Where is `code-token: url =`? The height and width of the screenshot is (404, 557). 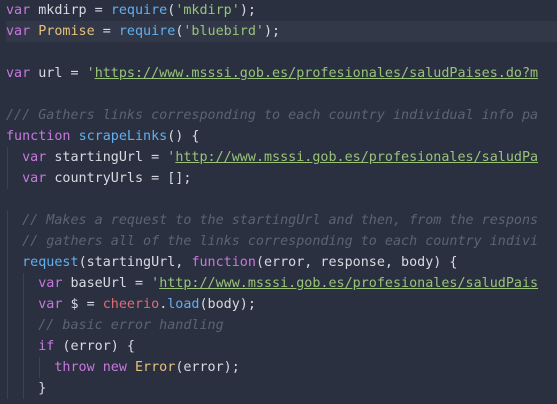 code-token: url = is located at coordinates (58, 73).